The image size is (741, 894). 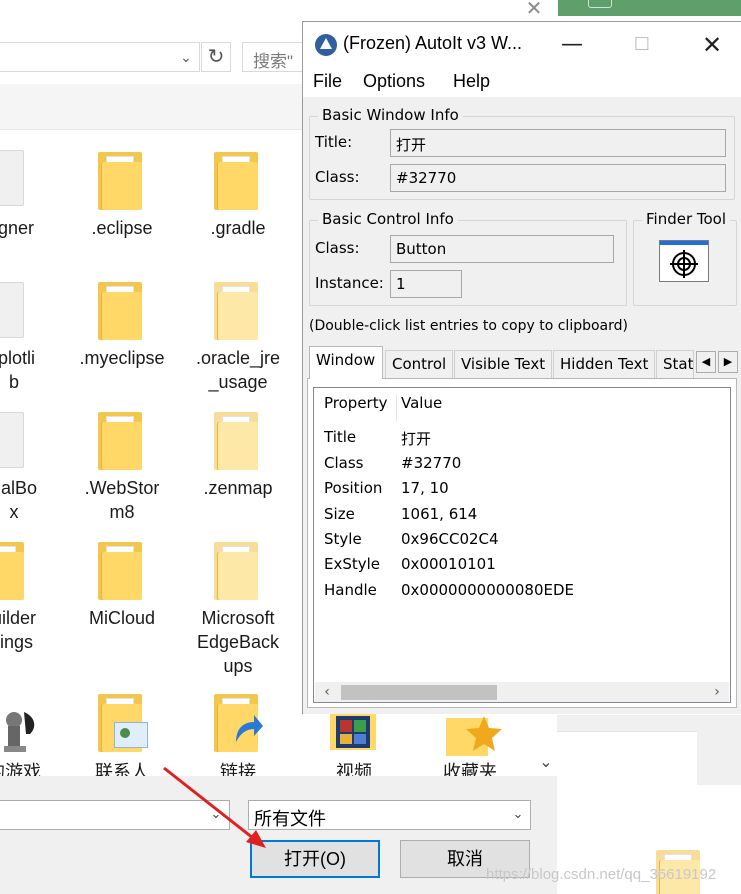 I want to click on control-class-label: Class:, so click(x=337, y=248).